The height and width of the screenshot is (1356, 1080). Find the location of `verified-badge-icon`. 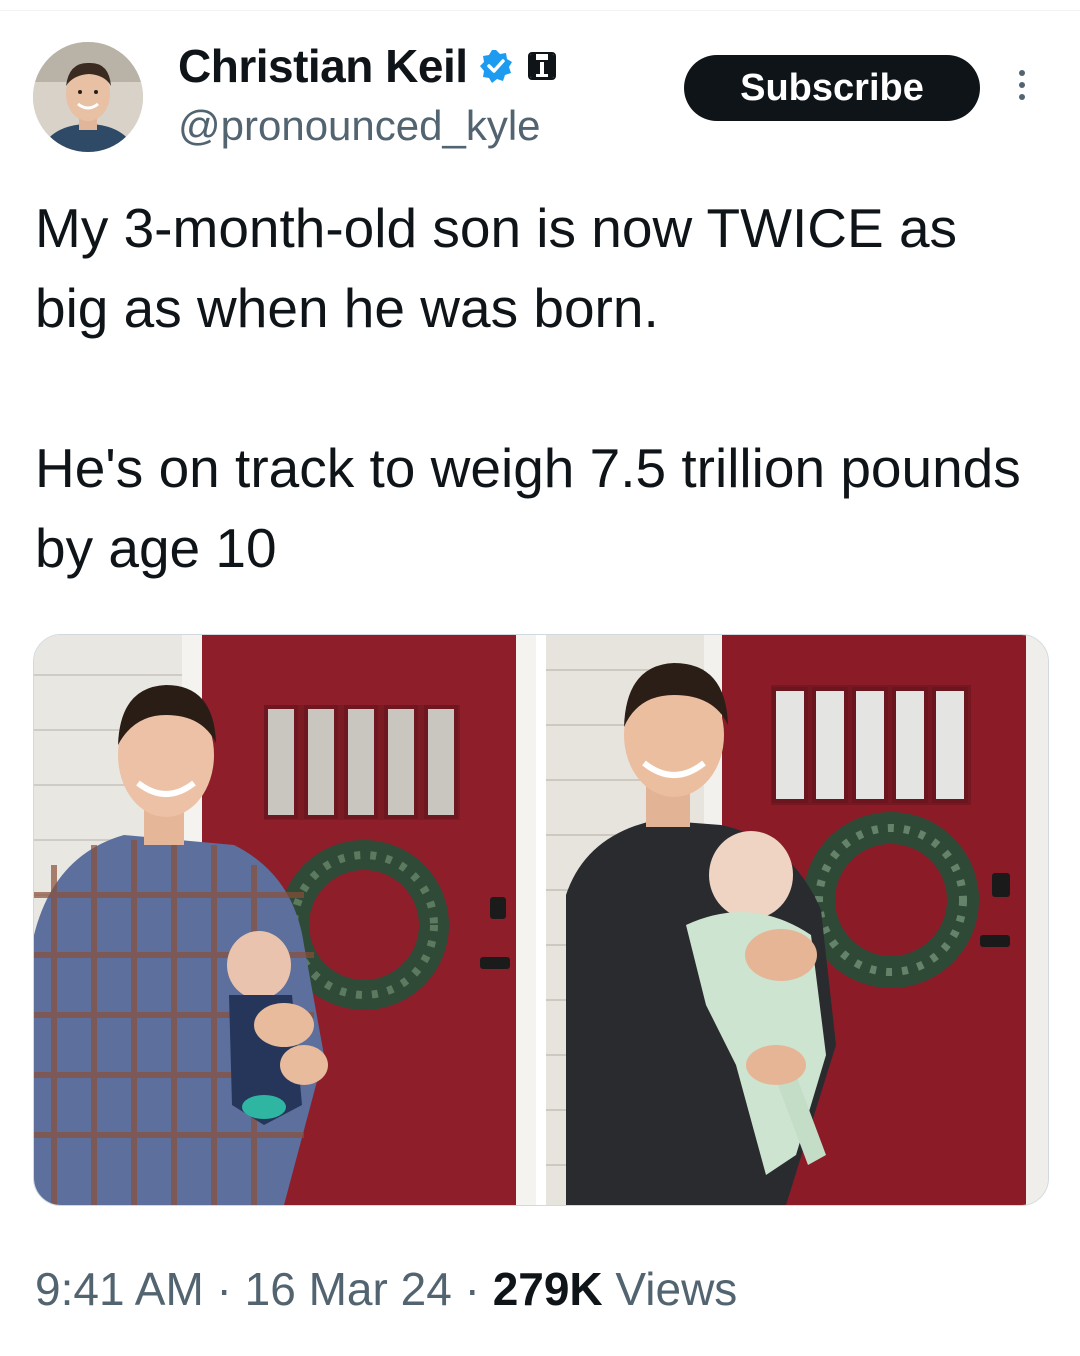

verified-badge-icon is located at coordinates (496, 66).